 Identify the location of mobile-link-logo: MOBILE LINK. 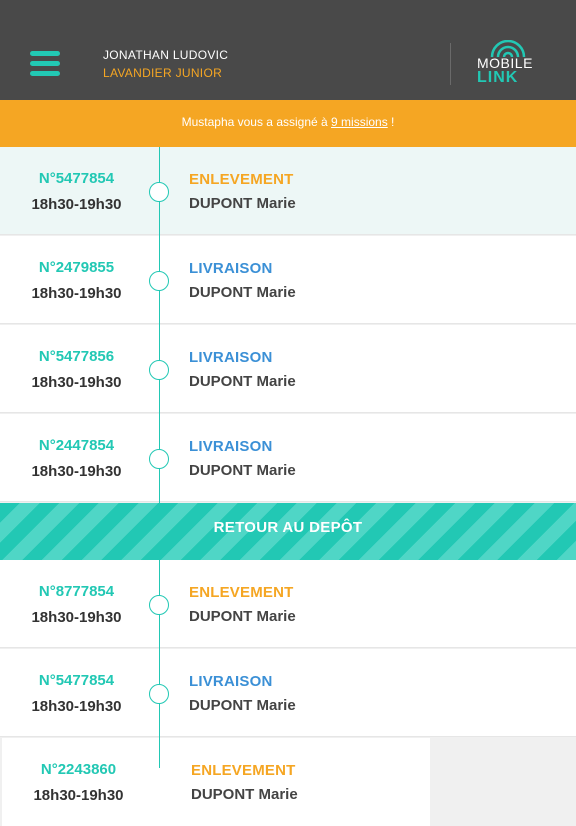
(508, 64).